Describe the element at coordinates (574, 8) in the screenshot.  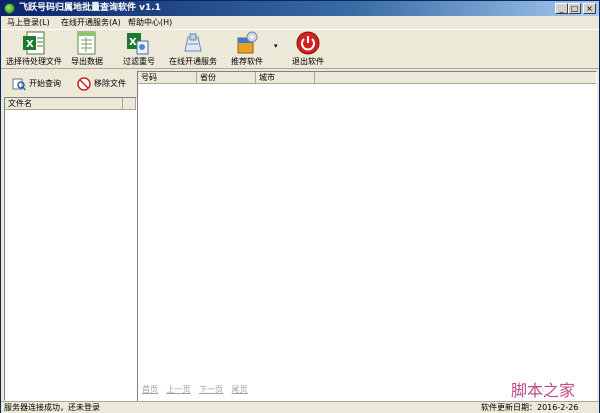
I see `maximize-button: □` at that location.